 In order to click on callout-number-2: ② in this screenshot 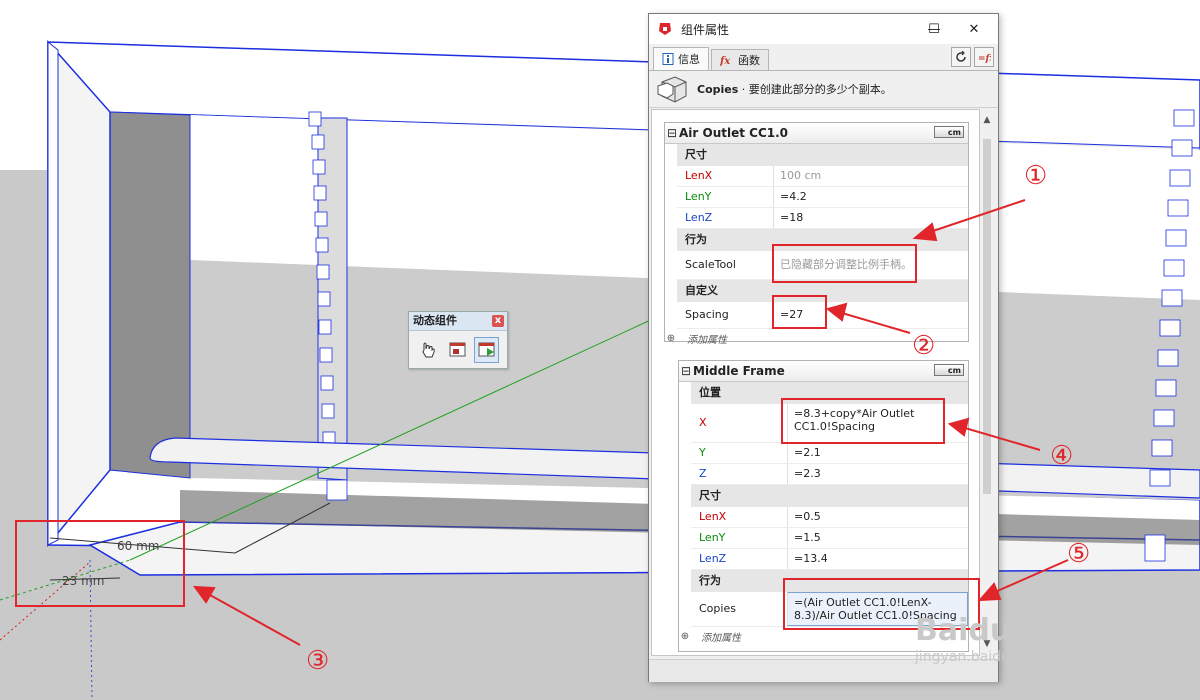, I will do `click(924, 346)`.